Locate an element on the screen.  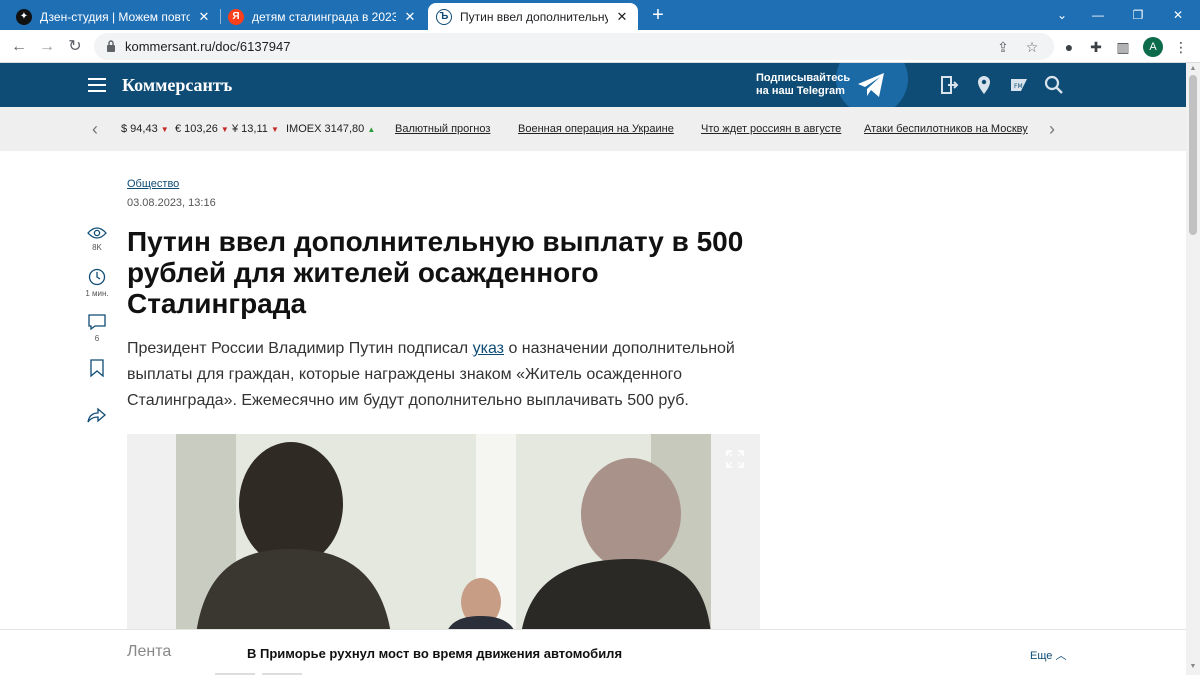
tab-title: Путин ввел дополнительную вы is located at coordinates (534, 16).